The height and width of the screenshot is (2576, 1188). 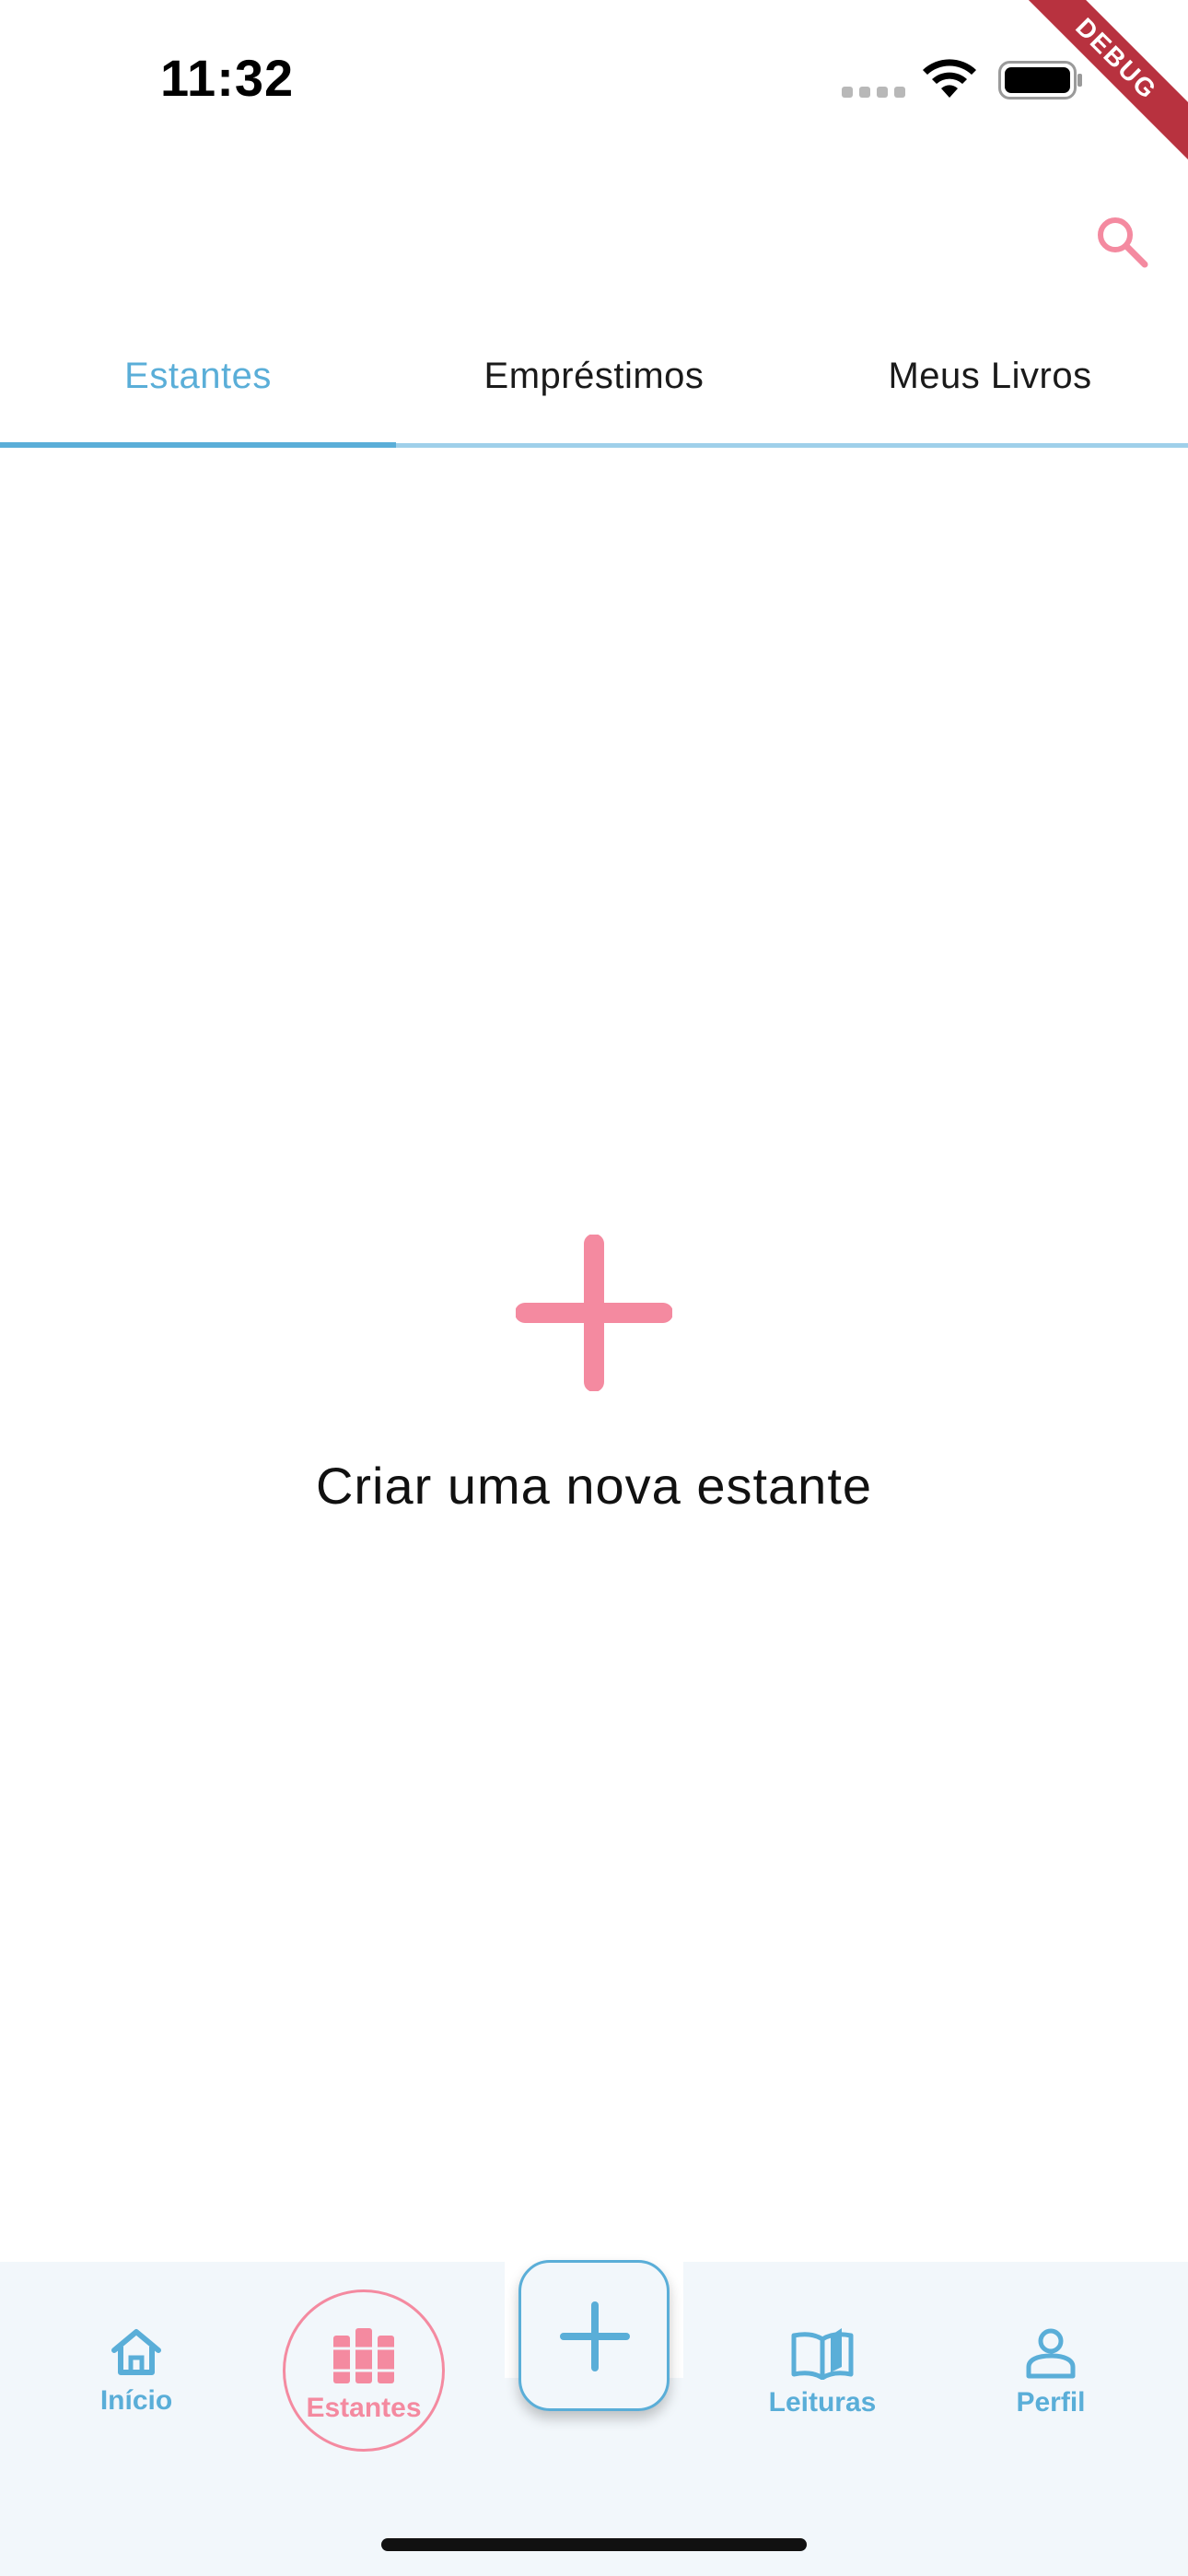 What do you see at coordinates (822, 2354) in the screenshot?
I see `open-book-icon` at bounding box center [822, 2354].